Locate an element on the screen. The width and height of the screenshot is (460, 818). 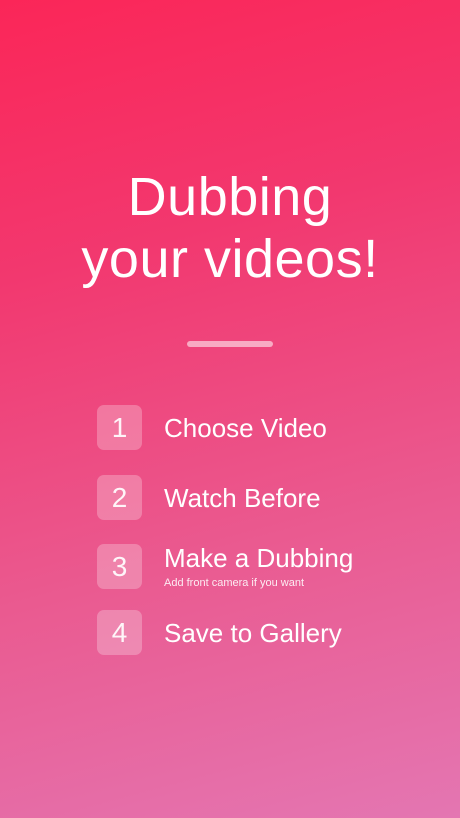
step-watch-before: 2 Watch Before is located at coordinates (257, 498).